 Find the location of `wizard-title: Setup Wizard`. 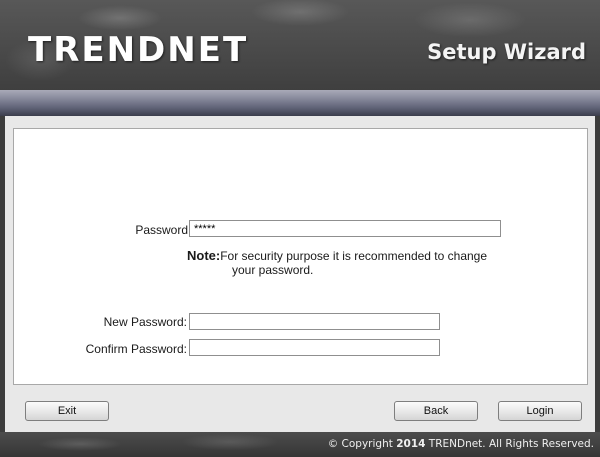

wizard-title: Setup Wizard is located at coordinates (506, 52).